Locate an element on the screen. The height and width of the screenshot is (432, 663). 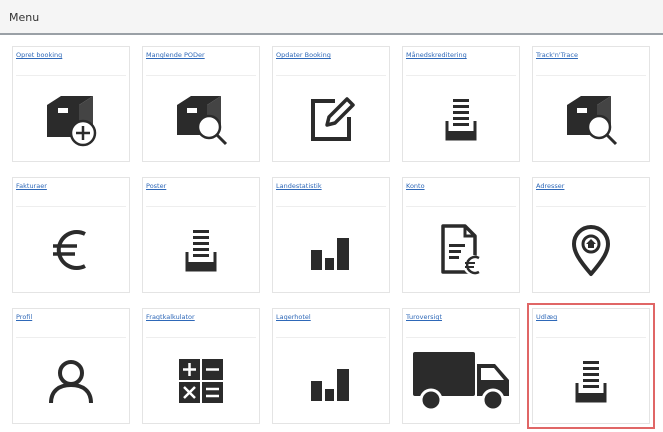
tile-adresser: Adresser is located at coordinates (591, 235).